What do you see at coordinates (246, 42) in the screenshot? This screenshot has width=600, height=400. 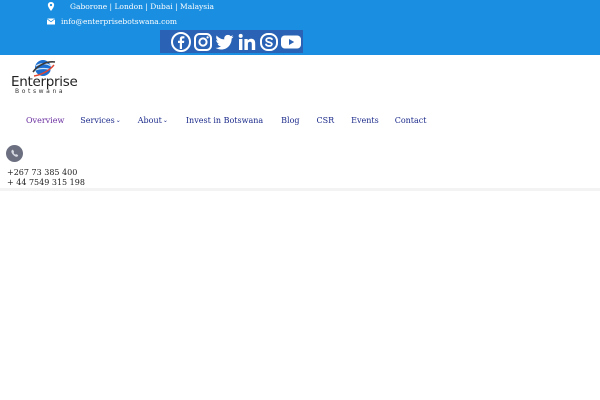 I see `linkedin-icon` at bounding box center [246, 42].